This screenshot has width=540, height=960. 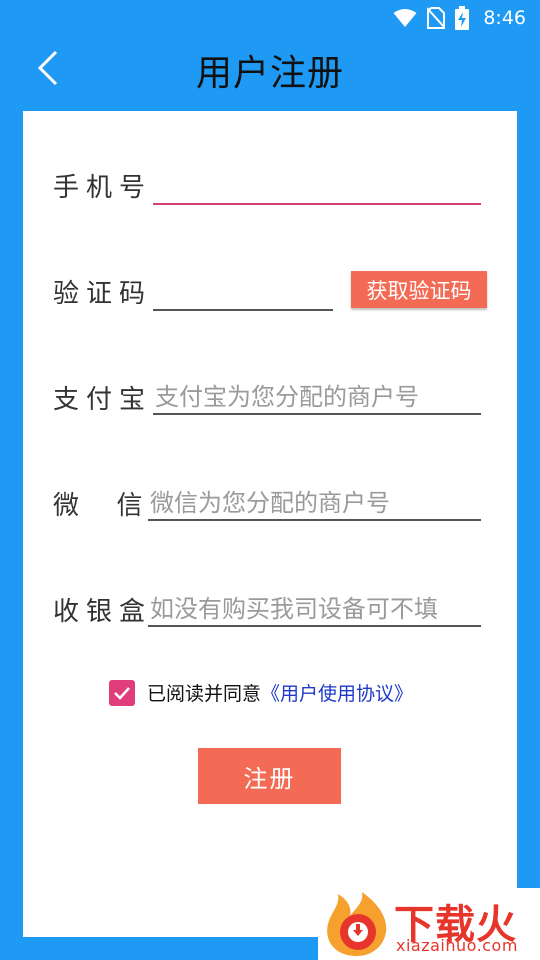 I want to click on page-title: 用户注册, so click(x=269, y=73).